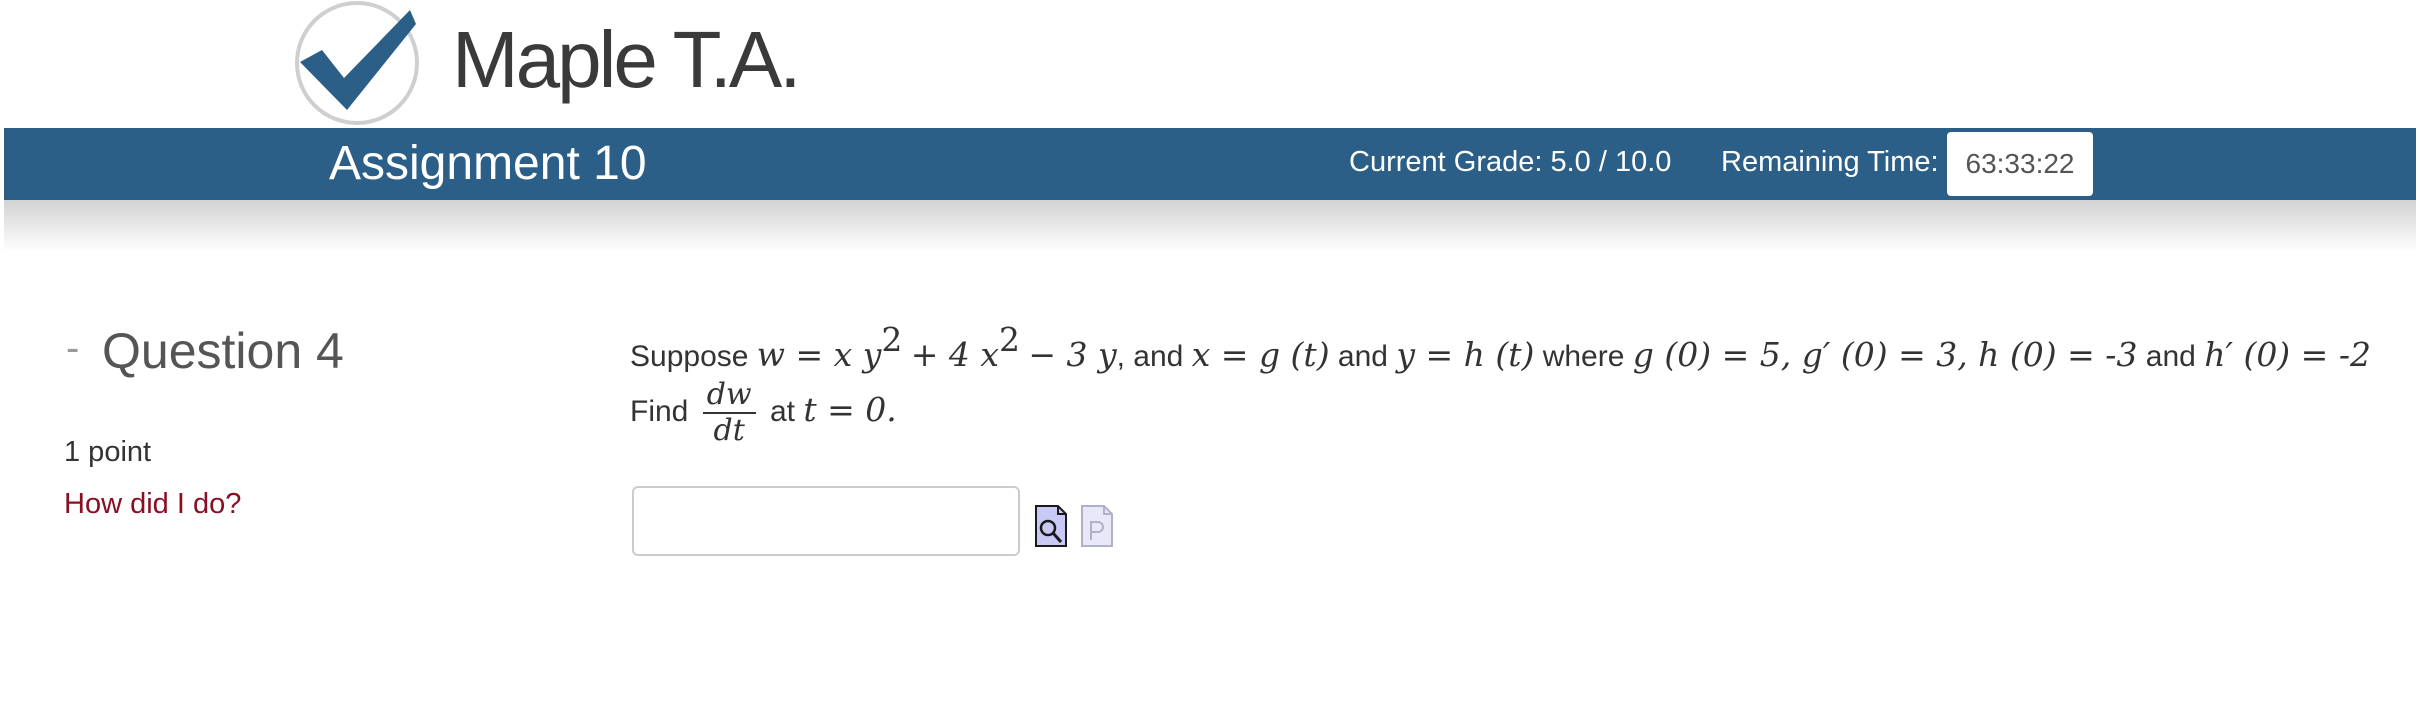 This screenshot has width=2420, height=708. Describe the element at coordinates (152, 504) in the screenshot. I see `how-did-i-do-link: How did I do?` at that location.